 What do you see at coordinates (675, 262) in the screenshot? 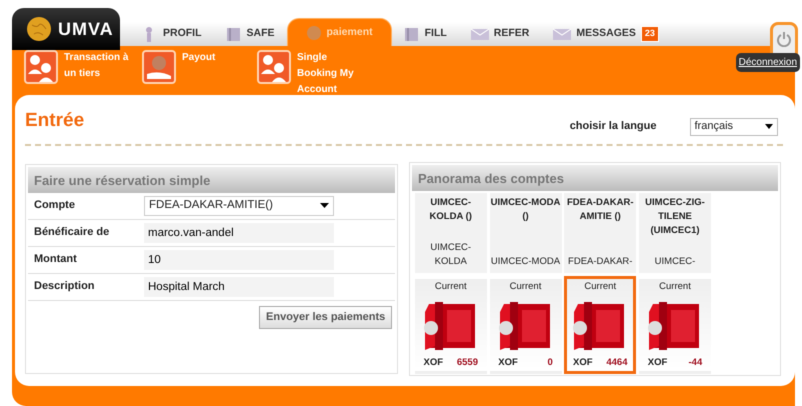
I see `account-code: UIMCEC-` at bounding box center [675, 262].